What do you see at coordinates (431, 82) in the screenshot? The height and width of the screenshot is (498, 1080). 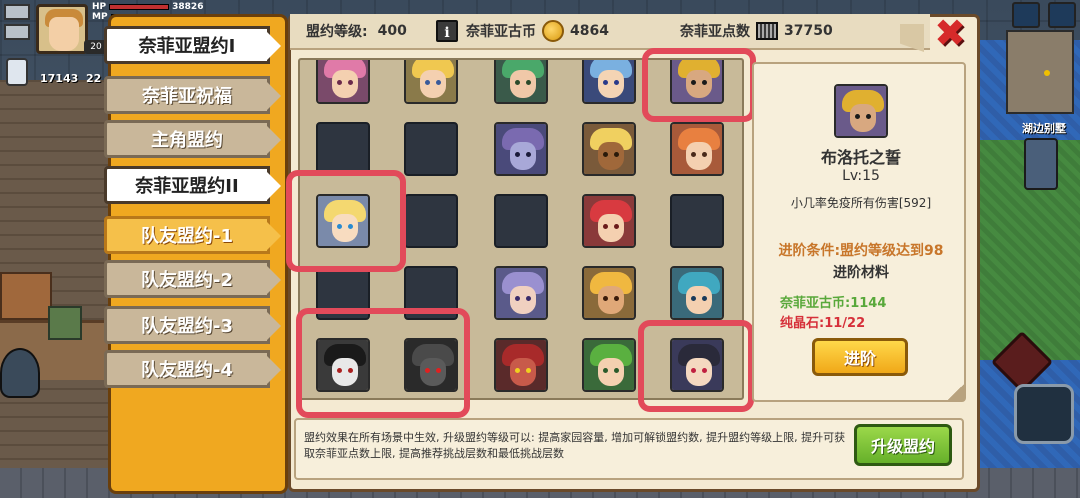 I see `portrait-blonde-hair` at bounding box center [431, 82].